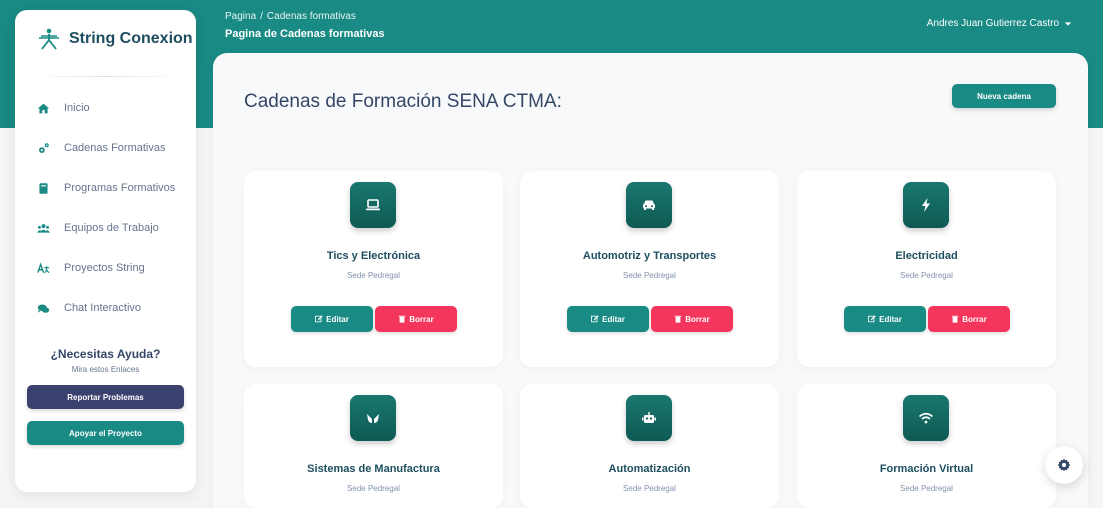  Describe the element at coordinates (305, 34) in the screenshot. I see `page-title: Pagina de Cadenas formativas` at that location.